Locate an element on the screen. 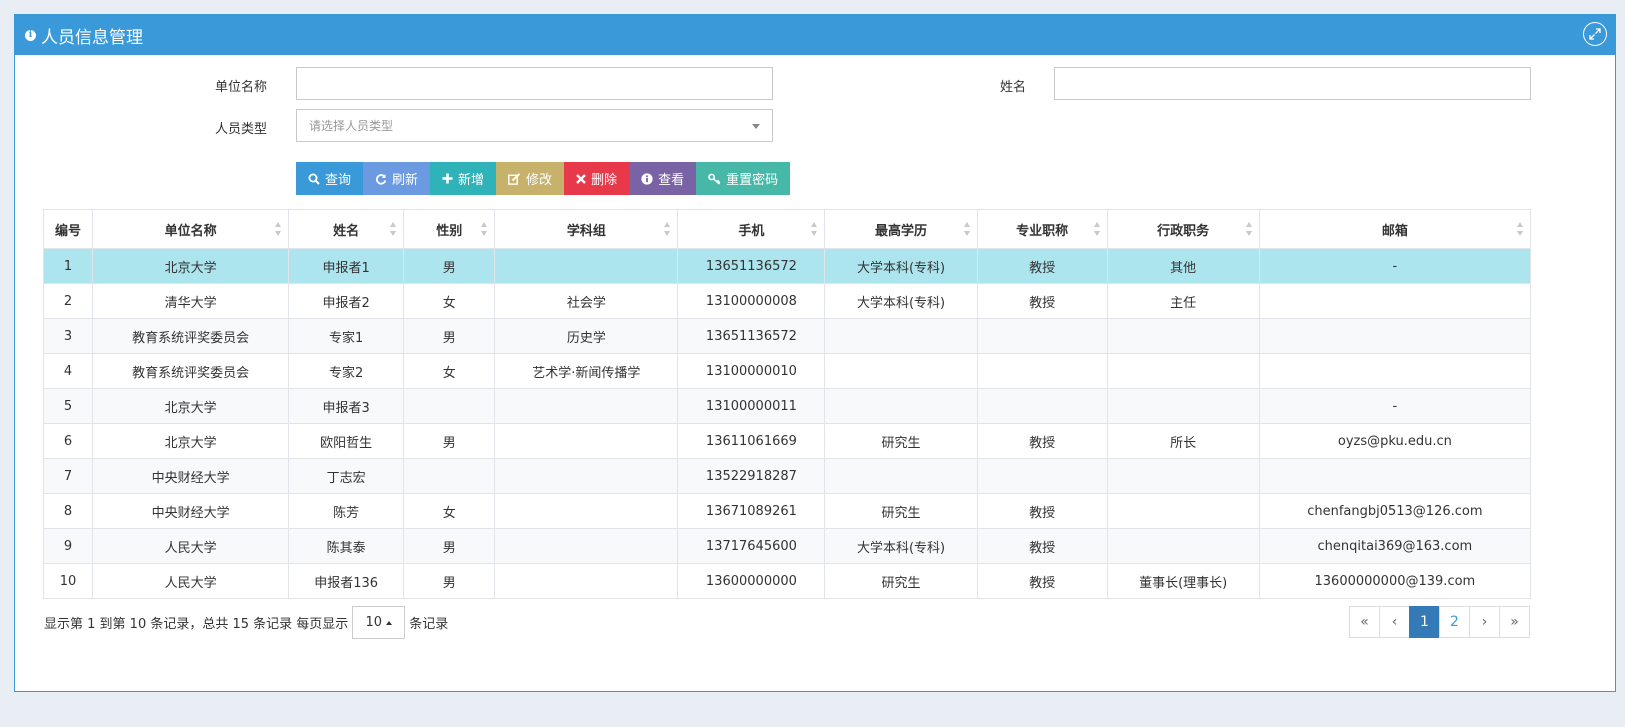  edit-button: 修改 is located at coordinates (530, 178).